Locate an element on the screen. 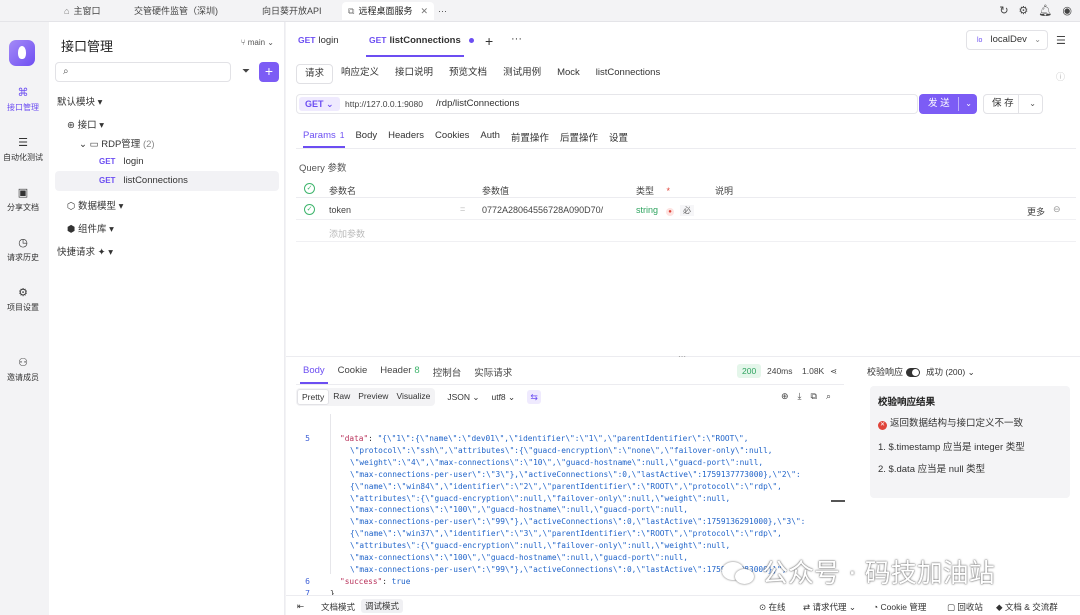 The width and height of the screenshot is (1080, 615). subtab-response-def: 响应定义 is located at coordinates (360, 74).